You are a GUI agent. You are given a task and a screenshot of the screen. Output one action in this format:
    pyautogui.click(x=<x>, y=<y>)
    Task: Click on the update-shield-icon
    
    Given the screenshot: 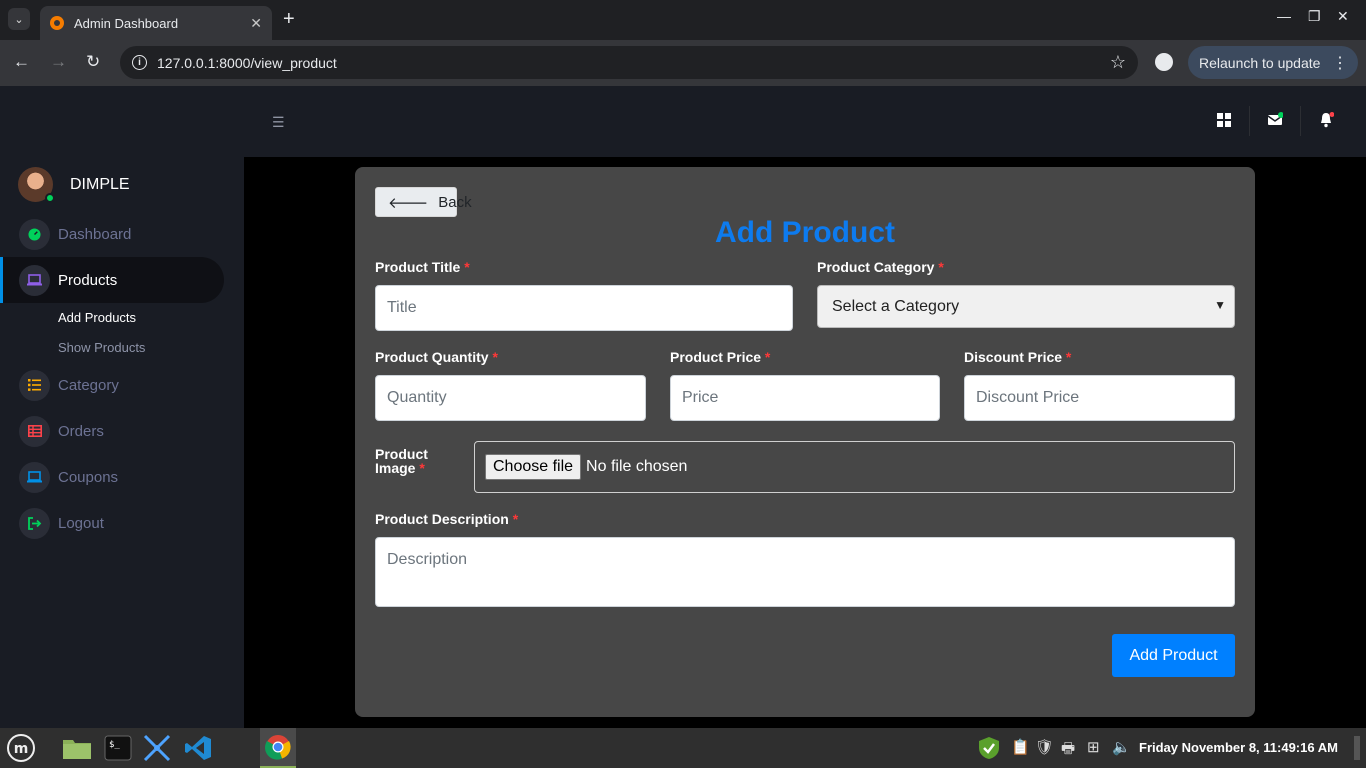 What is the action you would take?
    pyautogui.click(x=989, y=748)
    